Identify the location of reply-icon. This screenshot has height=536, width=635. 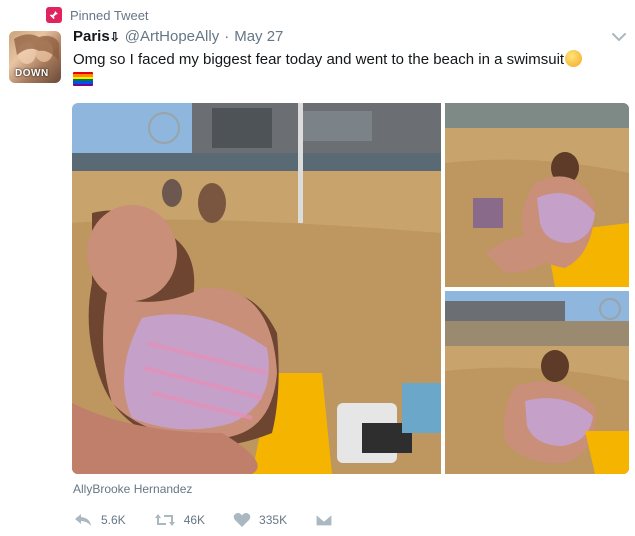
(83, 520).